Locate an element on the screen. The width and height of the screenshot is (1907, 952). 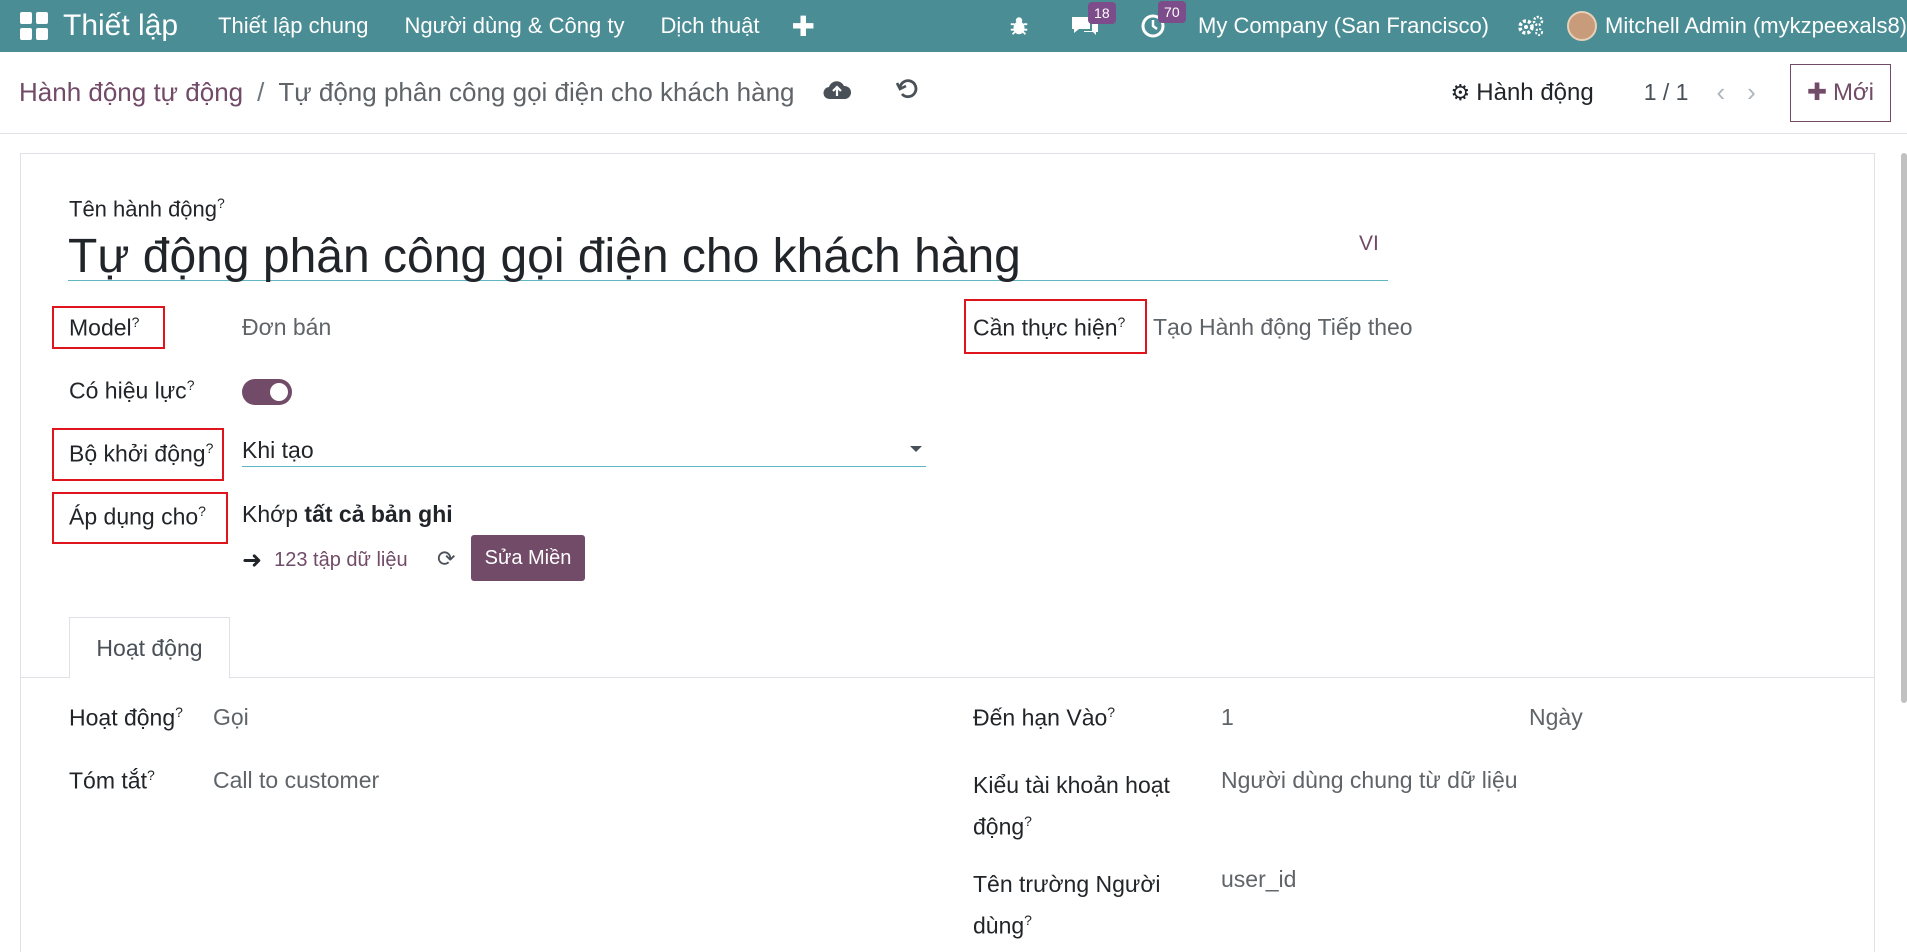
name-label: Tên hành động? is located at coordinates (147, 208).